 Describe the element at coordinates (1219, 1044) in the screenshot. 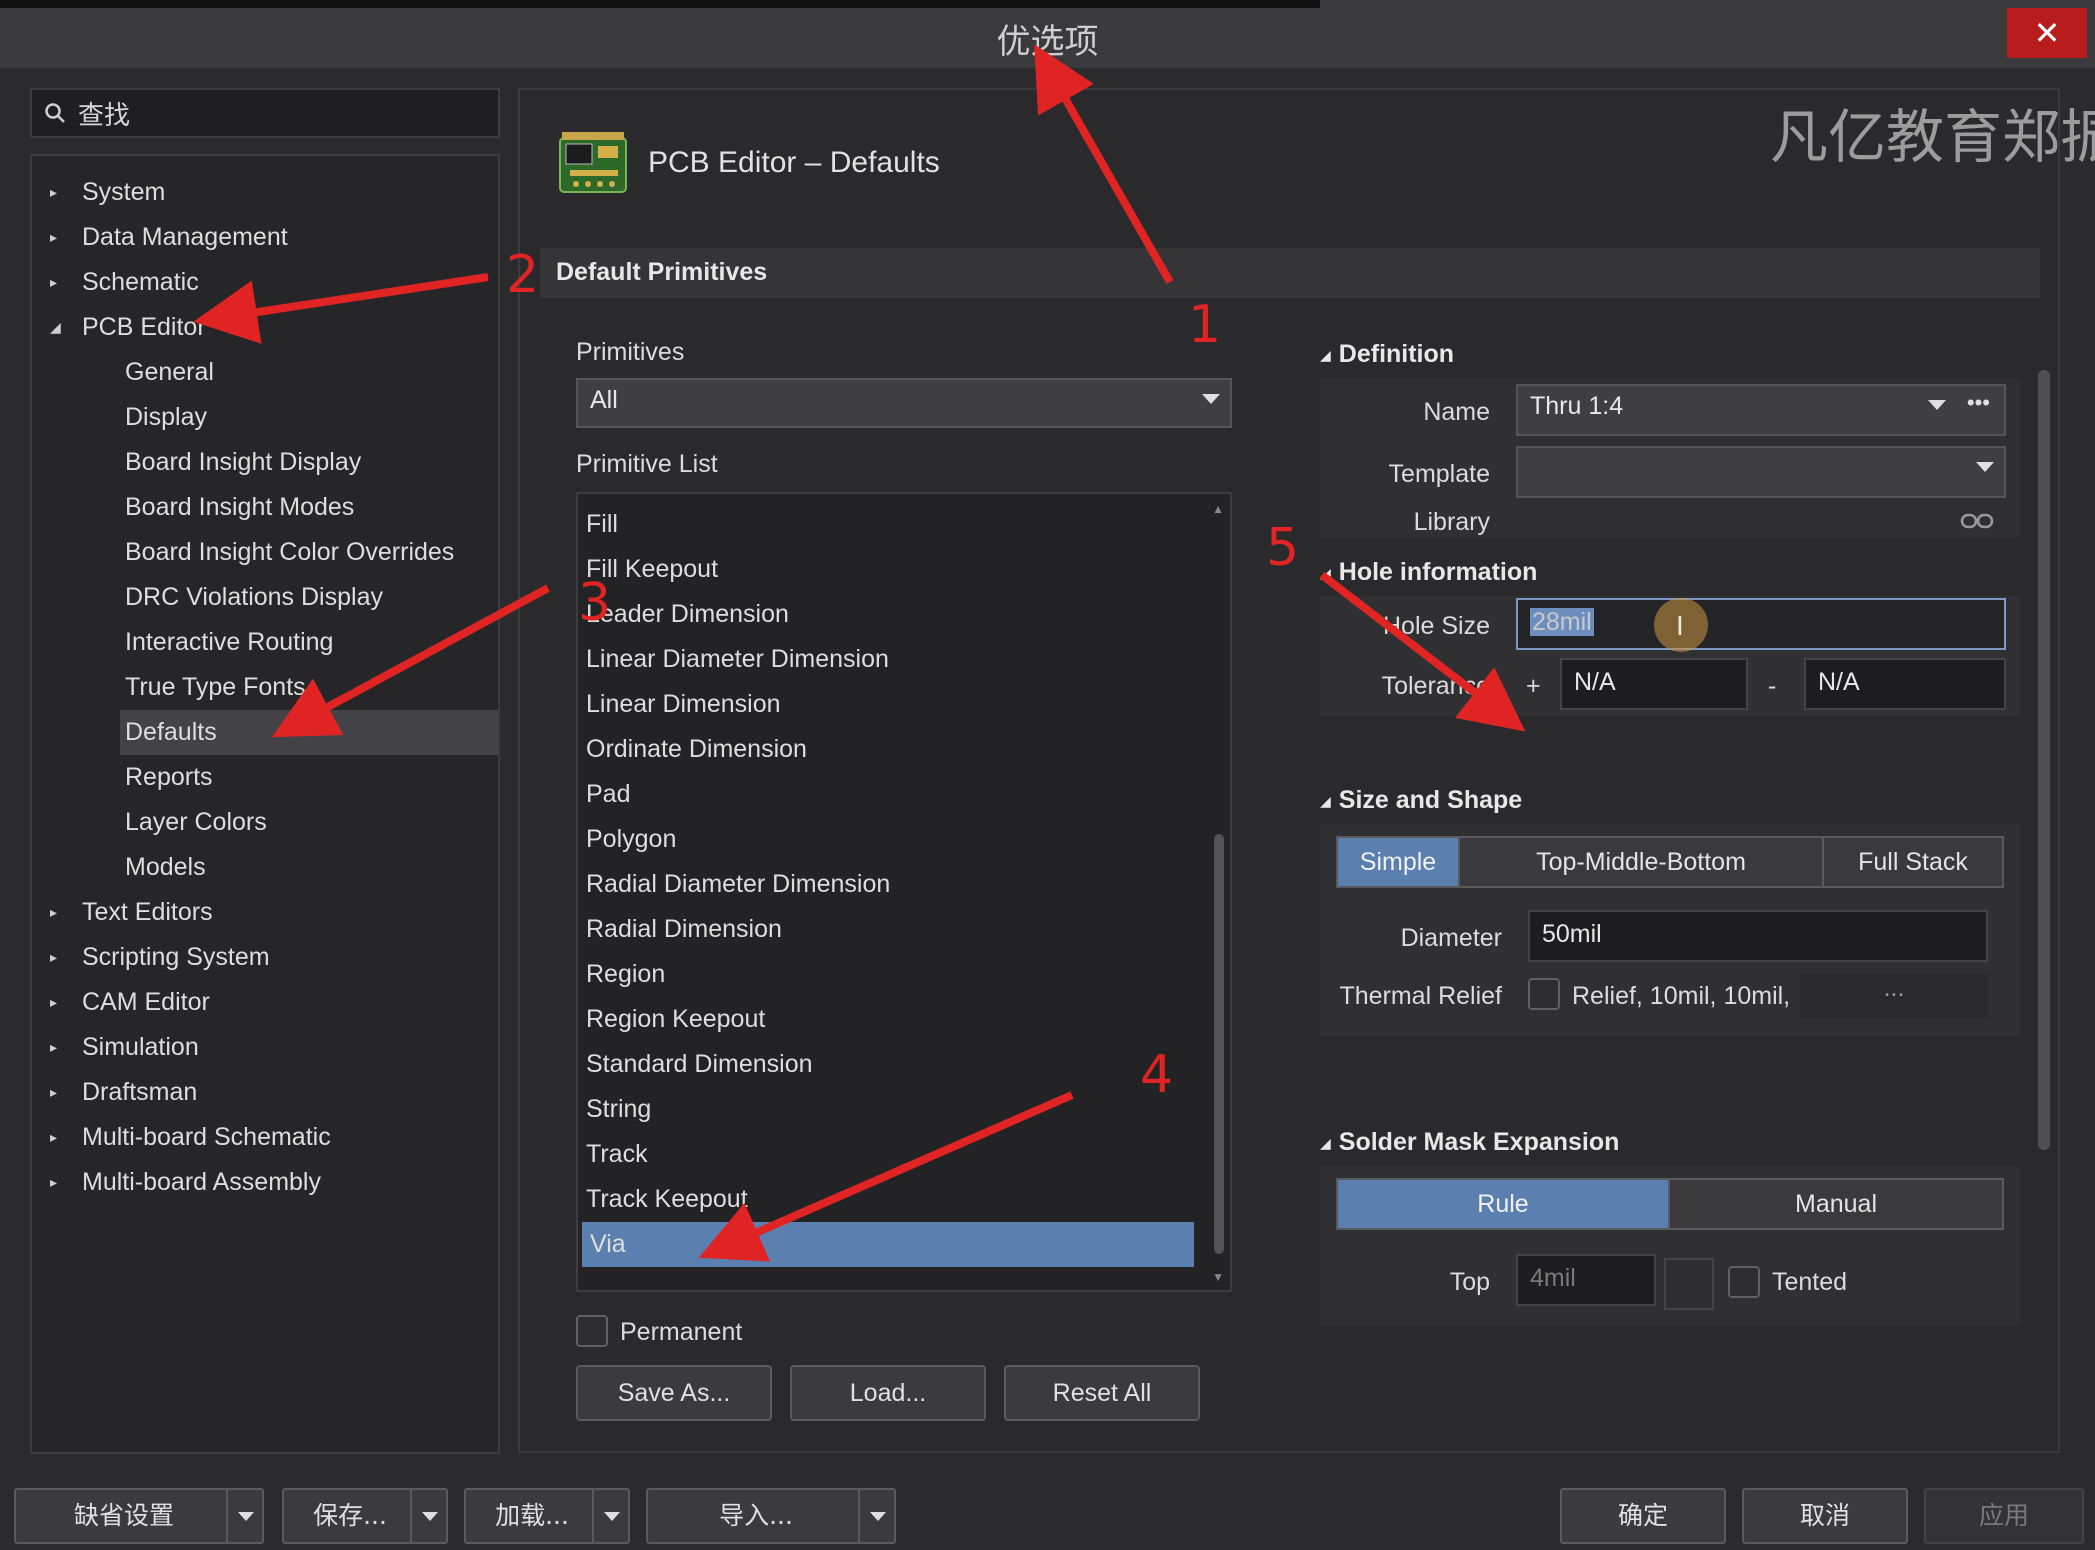

I see `list-scrollbar` at that location.